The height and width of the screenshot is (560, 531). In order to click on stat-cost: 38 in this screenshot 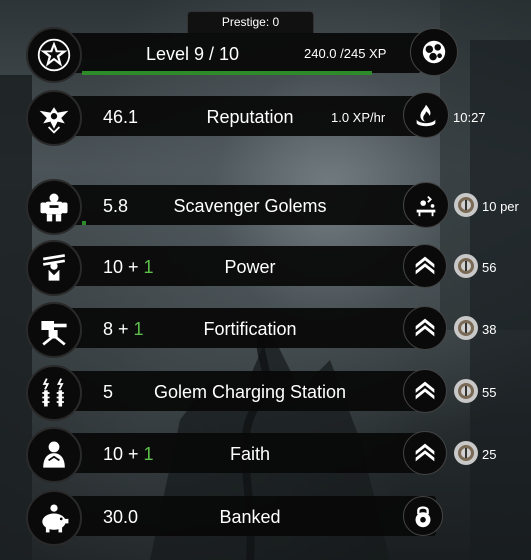, I will do `click(489, 329)`.